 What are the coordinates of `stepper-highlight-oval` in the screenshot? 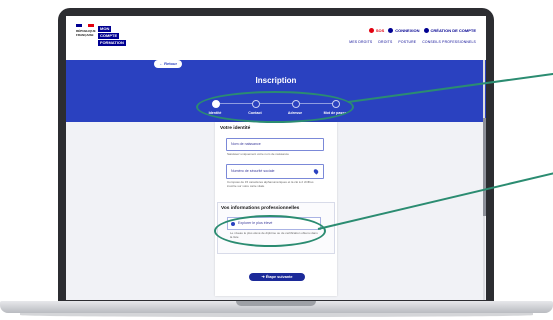 It's located at (275, 107).